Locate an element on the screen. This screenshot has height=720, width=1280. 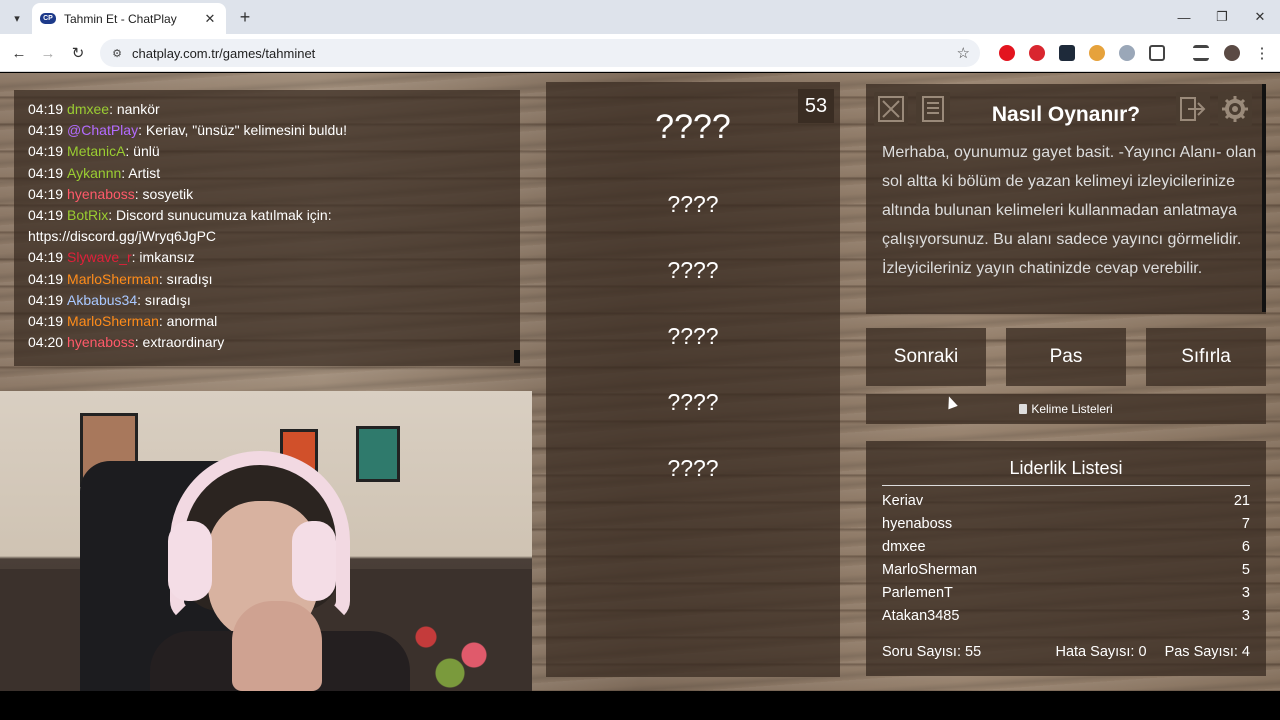
address-bar: ⚙ chatplay.com.tr/games/tahminet ☆ is located at coordinates (540, 53).